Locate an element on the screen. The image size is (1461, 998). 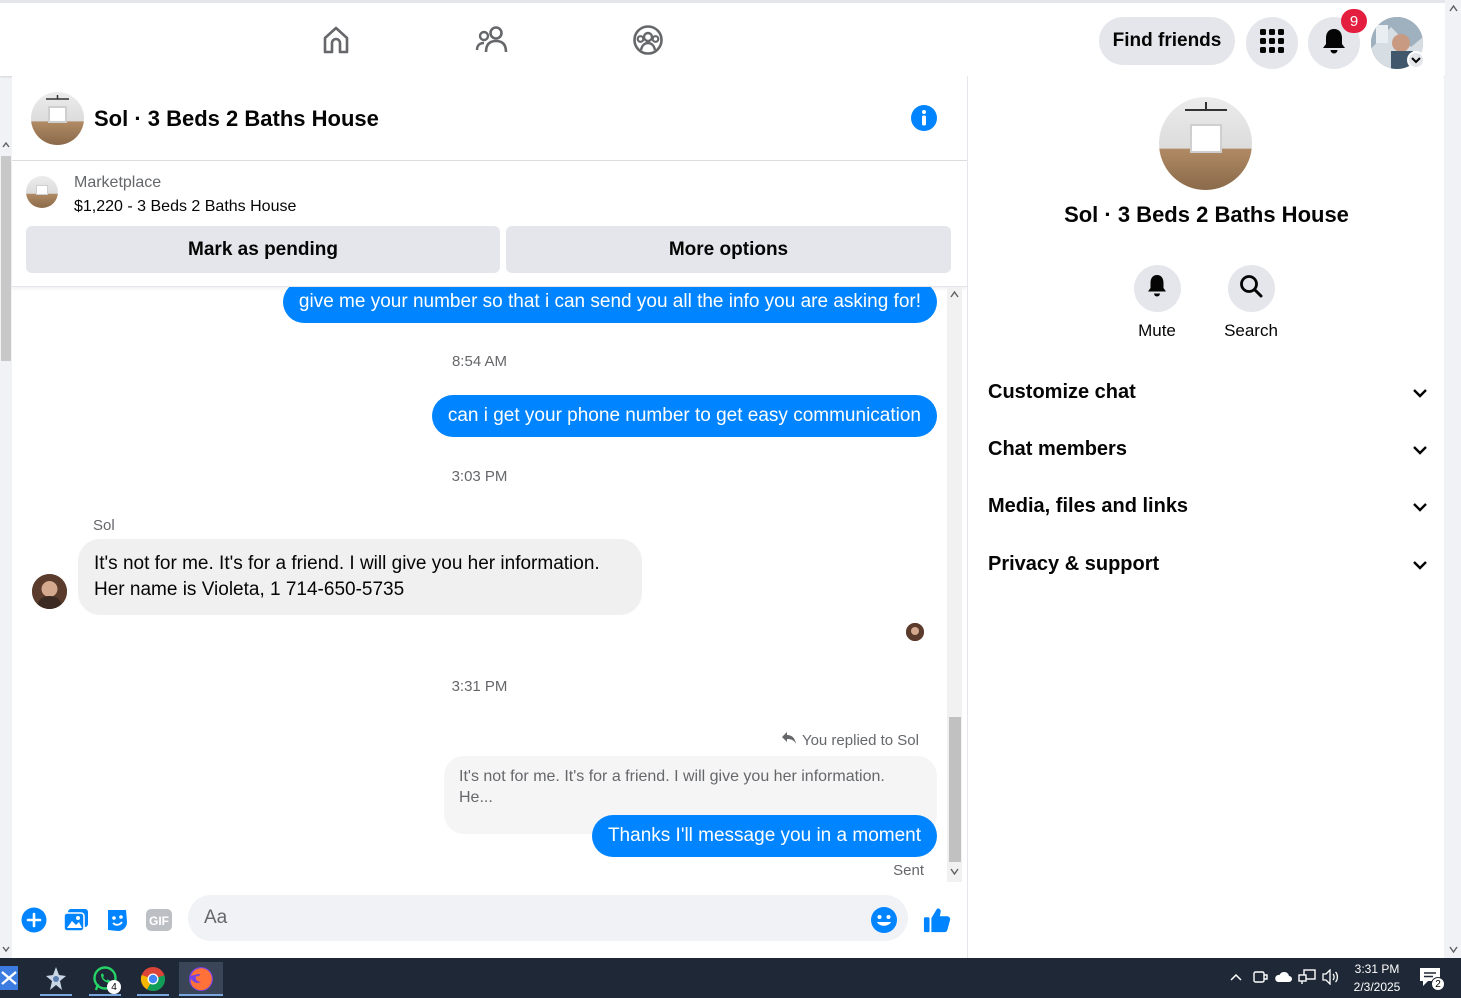
tray-volume-icon is located at coordinates (1331, 977).